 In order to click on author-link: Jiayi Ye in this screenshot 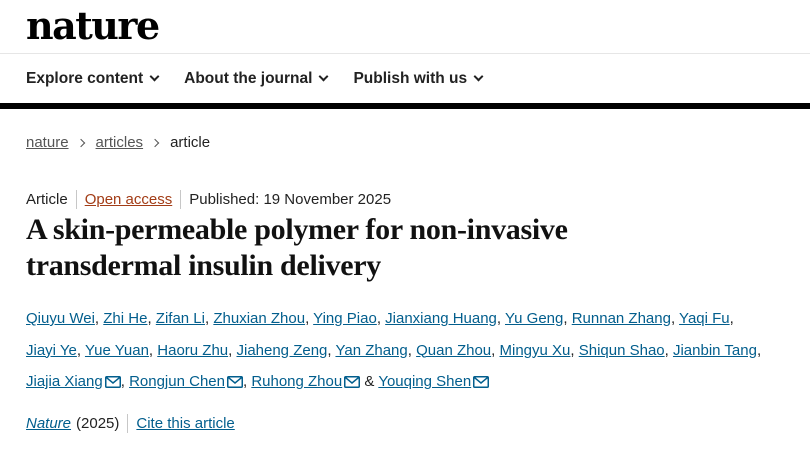, I will do `click(51, 350)`.